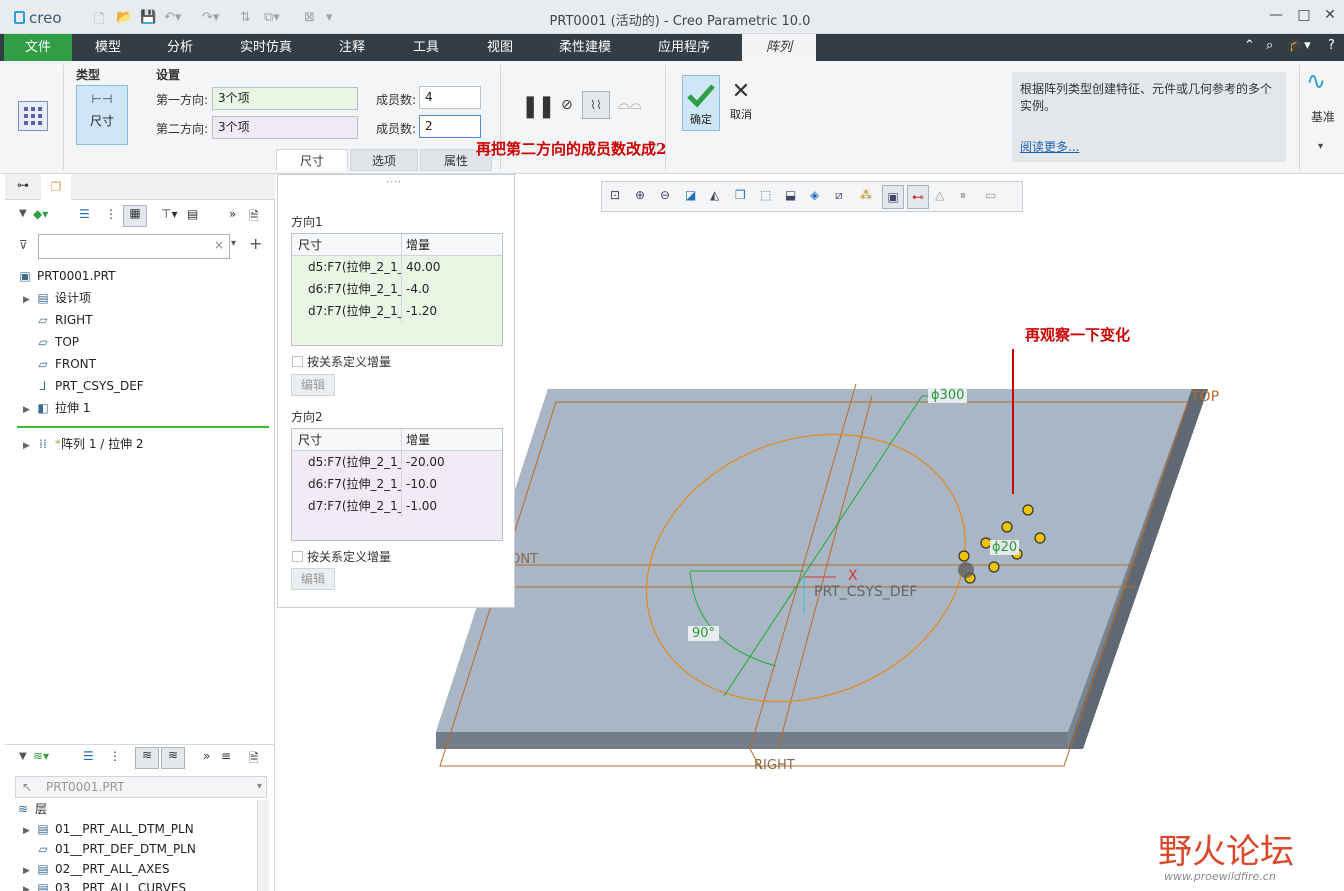  Describe the element at coordinates (84, 214) in the screenshot. I see `tree-list-icon: ☰` at that location.